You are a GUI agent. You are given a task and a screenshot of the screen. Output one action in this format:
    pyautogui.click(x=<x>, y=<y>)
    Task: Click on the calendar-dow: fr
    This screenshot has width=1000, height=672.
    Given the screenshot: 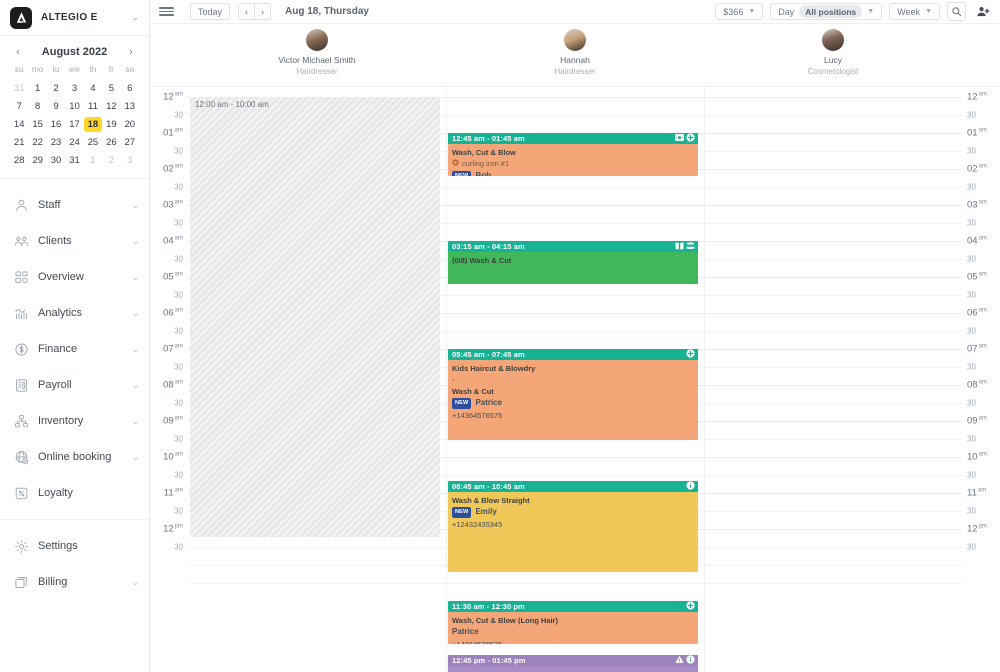 What is the action you would take?
    pyautogui.click(x=111, y=69)
    